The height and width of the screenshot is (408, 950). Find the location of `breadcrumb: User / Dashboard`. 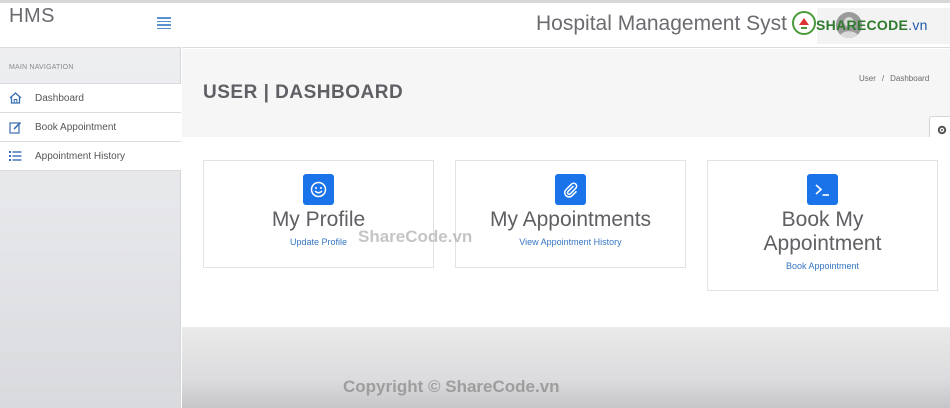

breadcrumb: User / Dashboard is located at coordinates (894, 78).